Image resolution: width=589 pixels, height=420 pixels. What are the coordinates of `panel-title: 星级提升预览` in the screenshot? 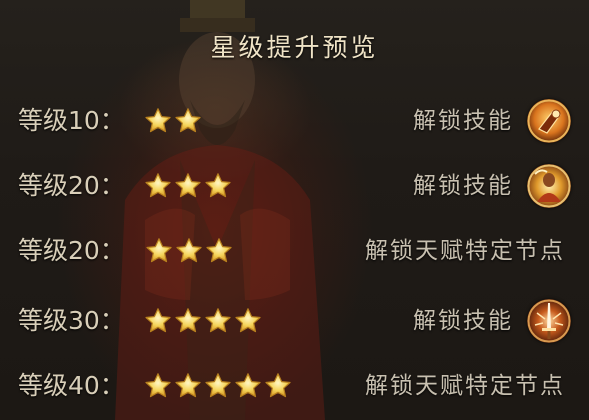 It's located at (294, 47).